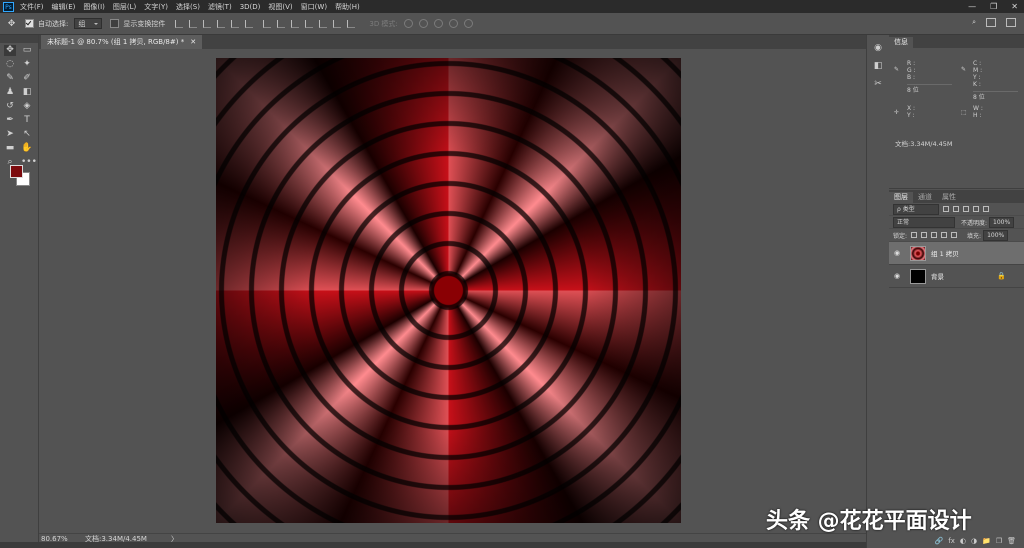 This screenshot has height=548, width=1024. What do you see at coordinates (878, 84) in the screenshot?
I see `tools-panel-icon: ✂` at bounding box center [878, 84].